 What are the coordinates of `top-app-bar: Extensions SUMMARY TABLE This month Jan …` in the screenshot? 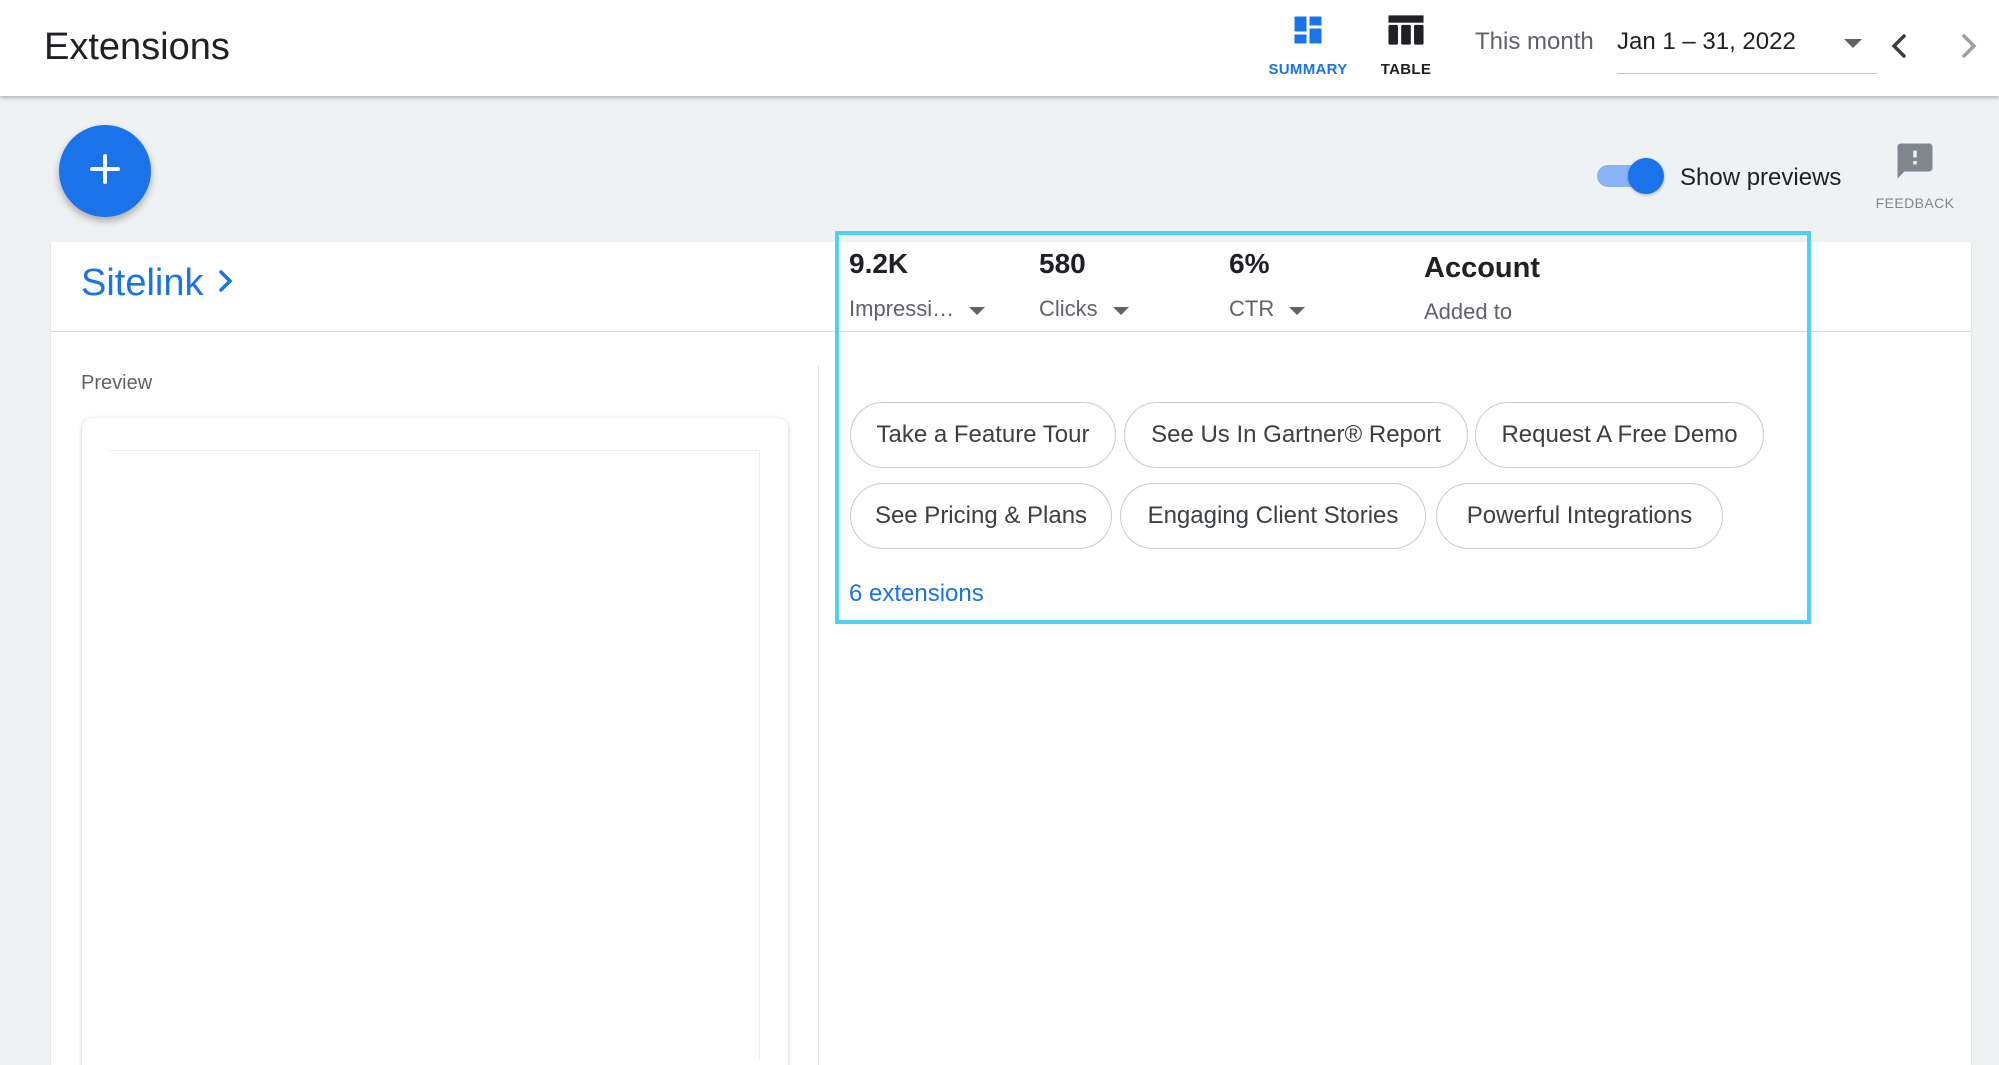 It's located at (999, 48).